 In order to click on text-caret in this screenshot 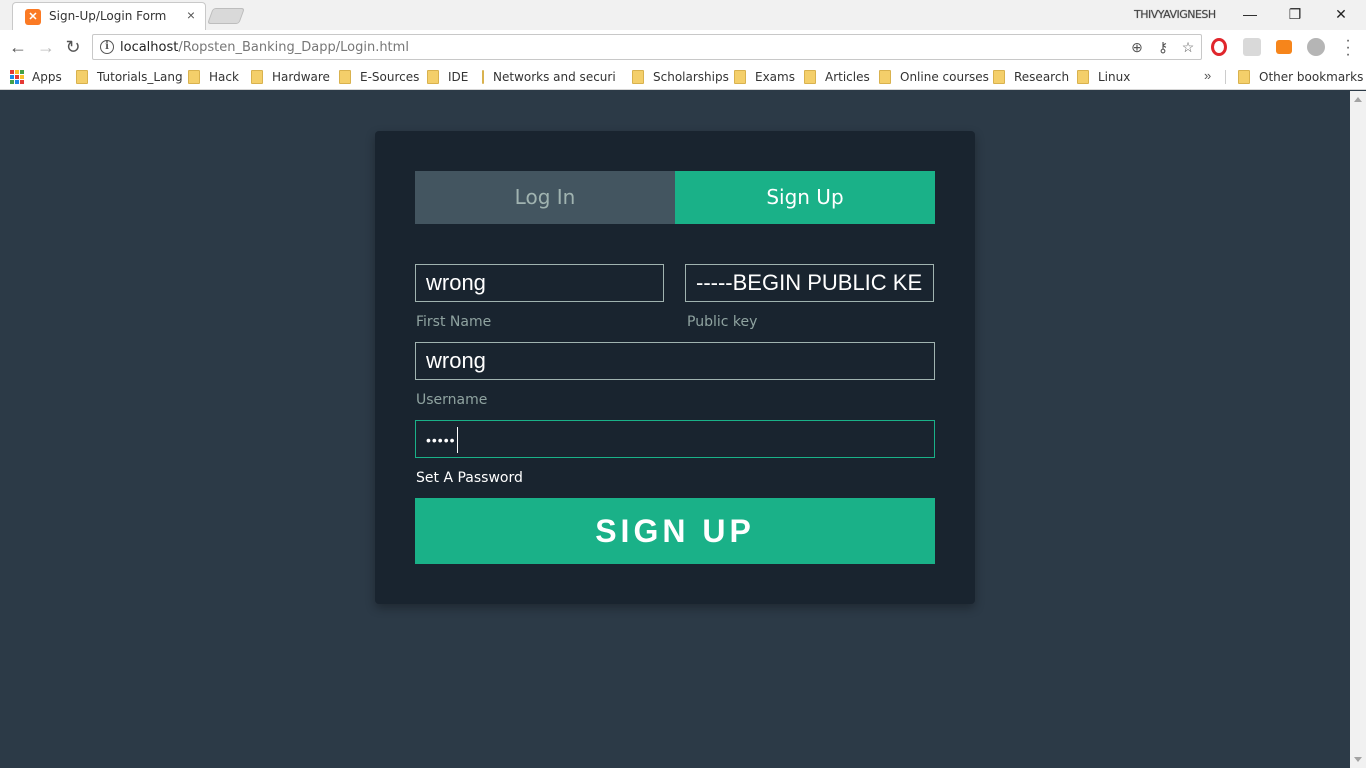, I will do `click(457, 440)`.